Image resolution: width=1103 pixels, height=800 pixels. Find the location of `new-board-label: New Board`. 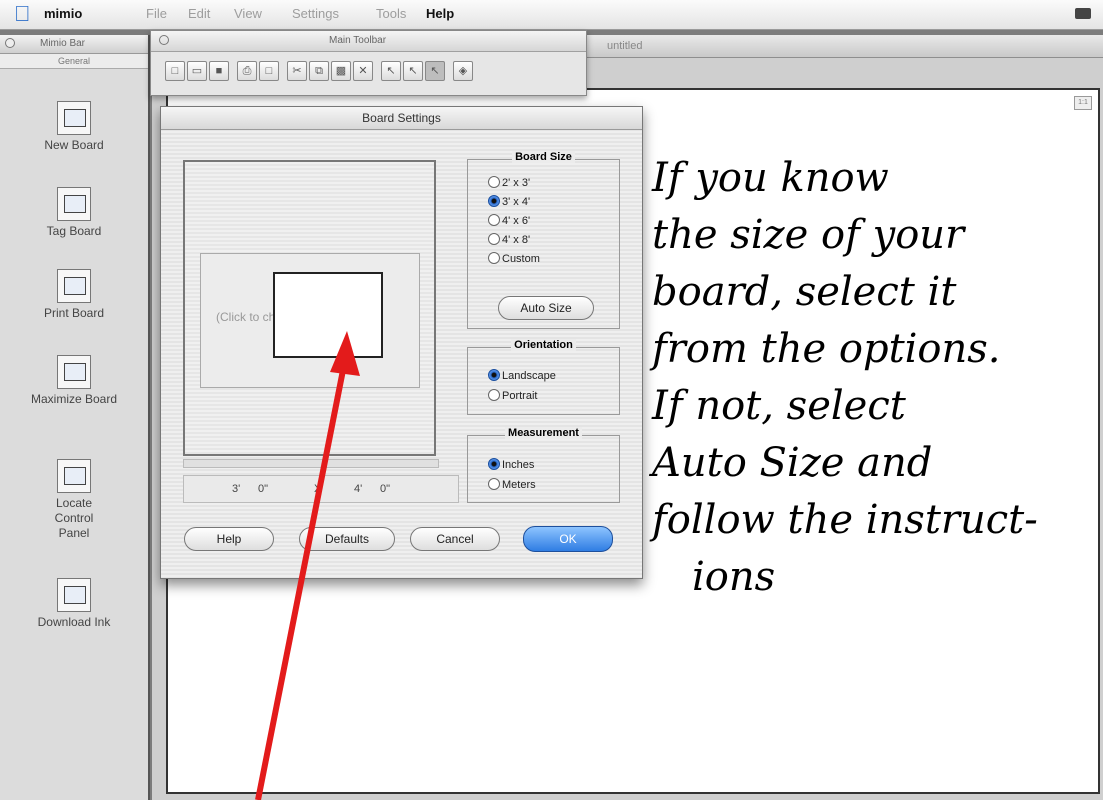

new-board-label: New Board is located at coordinates (74, 145).